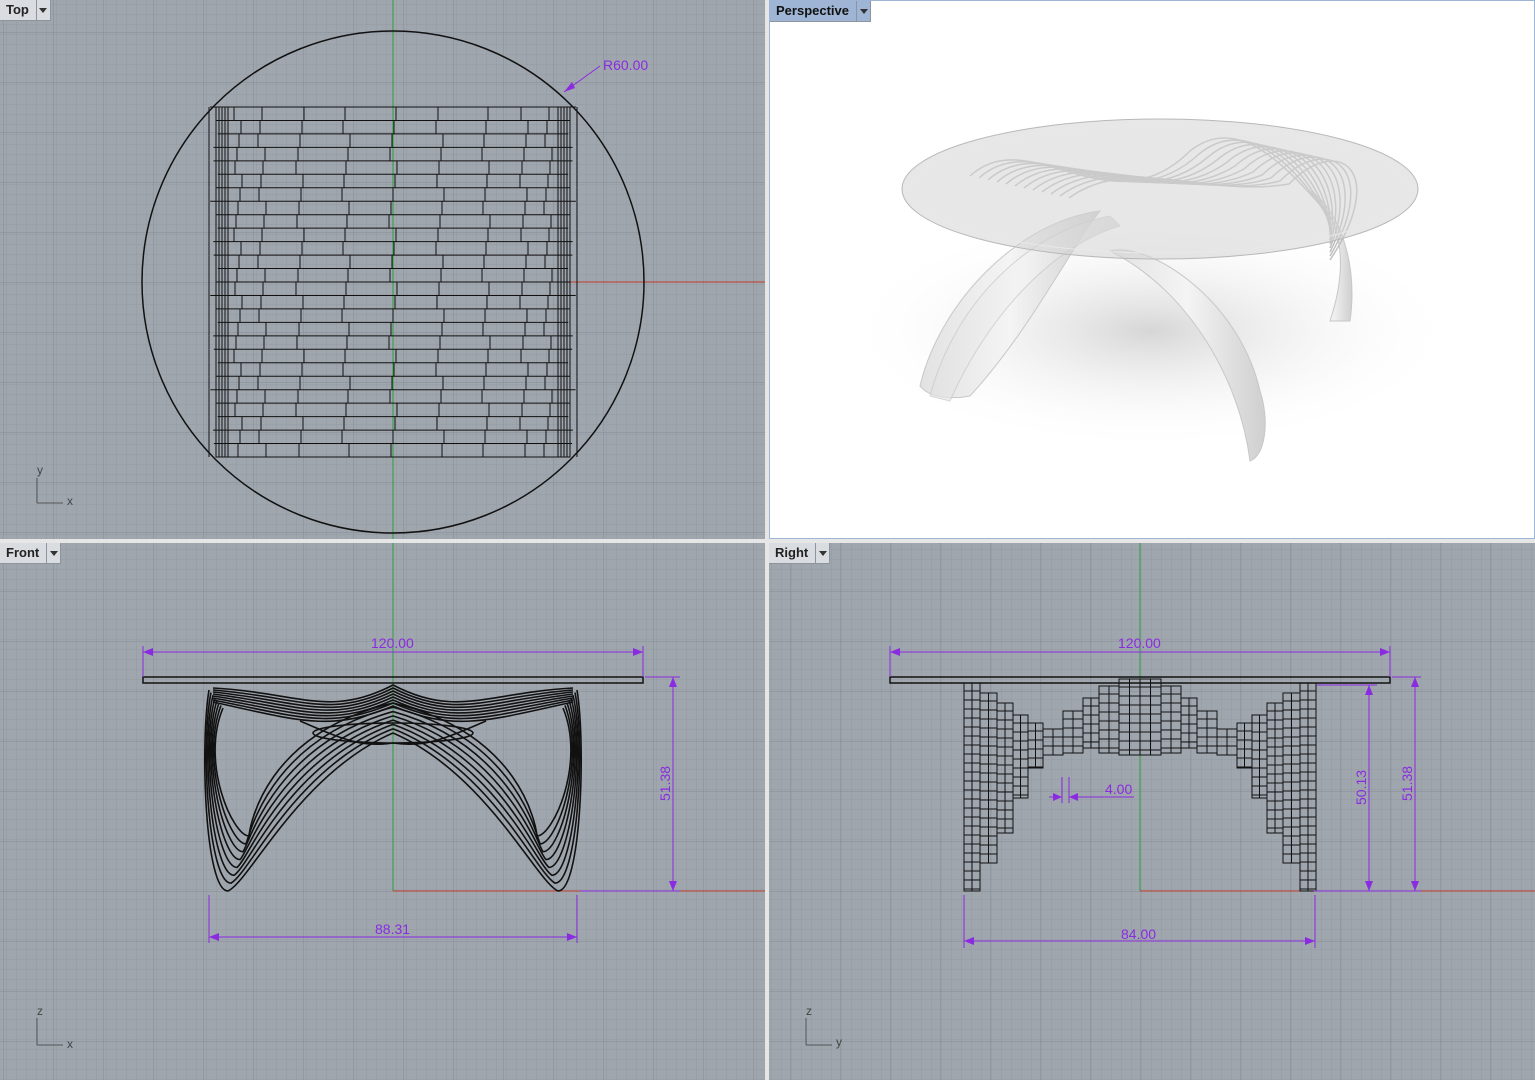 This screenshot has width=1535, height=1080. I want to click on base-dimension-text: 84.00, so click(1138, 934).